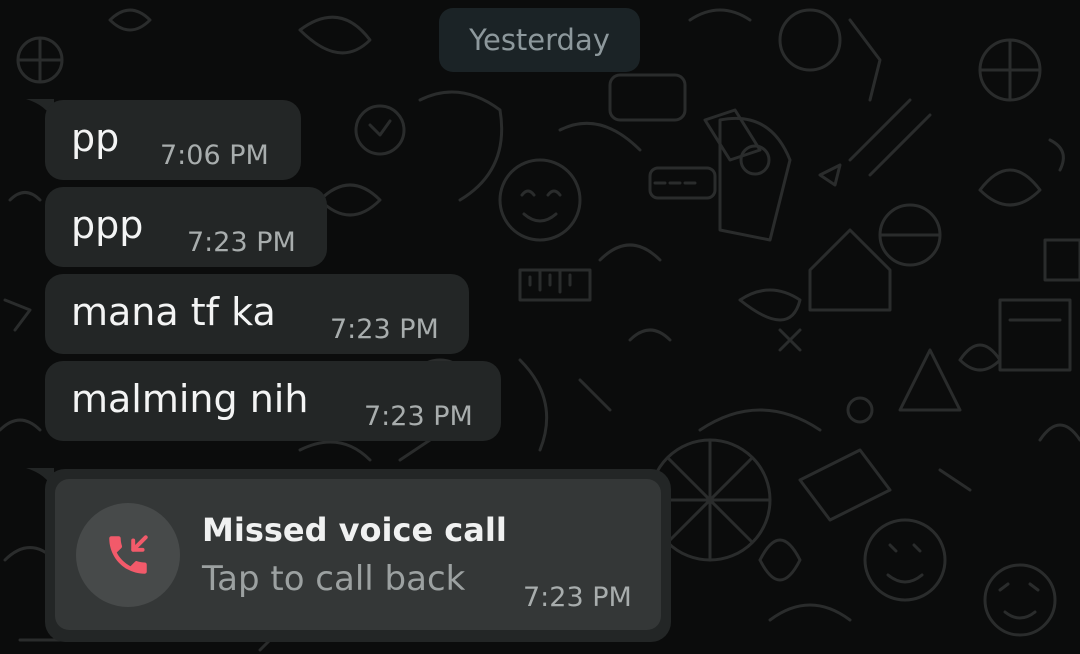 This screenshot has height=654, width=1080. I want to click on date-divider-chip: Yesterday, so click(539, 40).